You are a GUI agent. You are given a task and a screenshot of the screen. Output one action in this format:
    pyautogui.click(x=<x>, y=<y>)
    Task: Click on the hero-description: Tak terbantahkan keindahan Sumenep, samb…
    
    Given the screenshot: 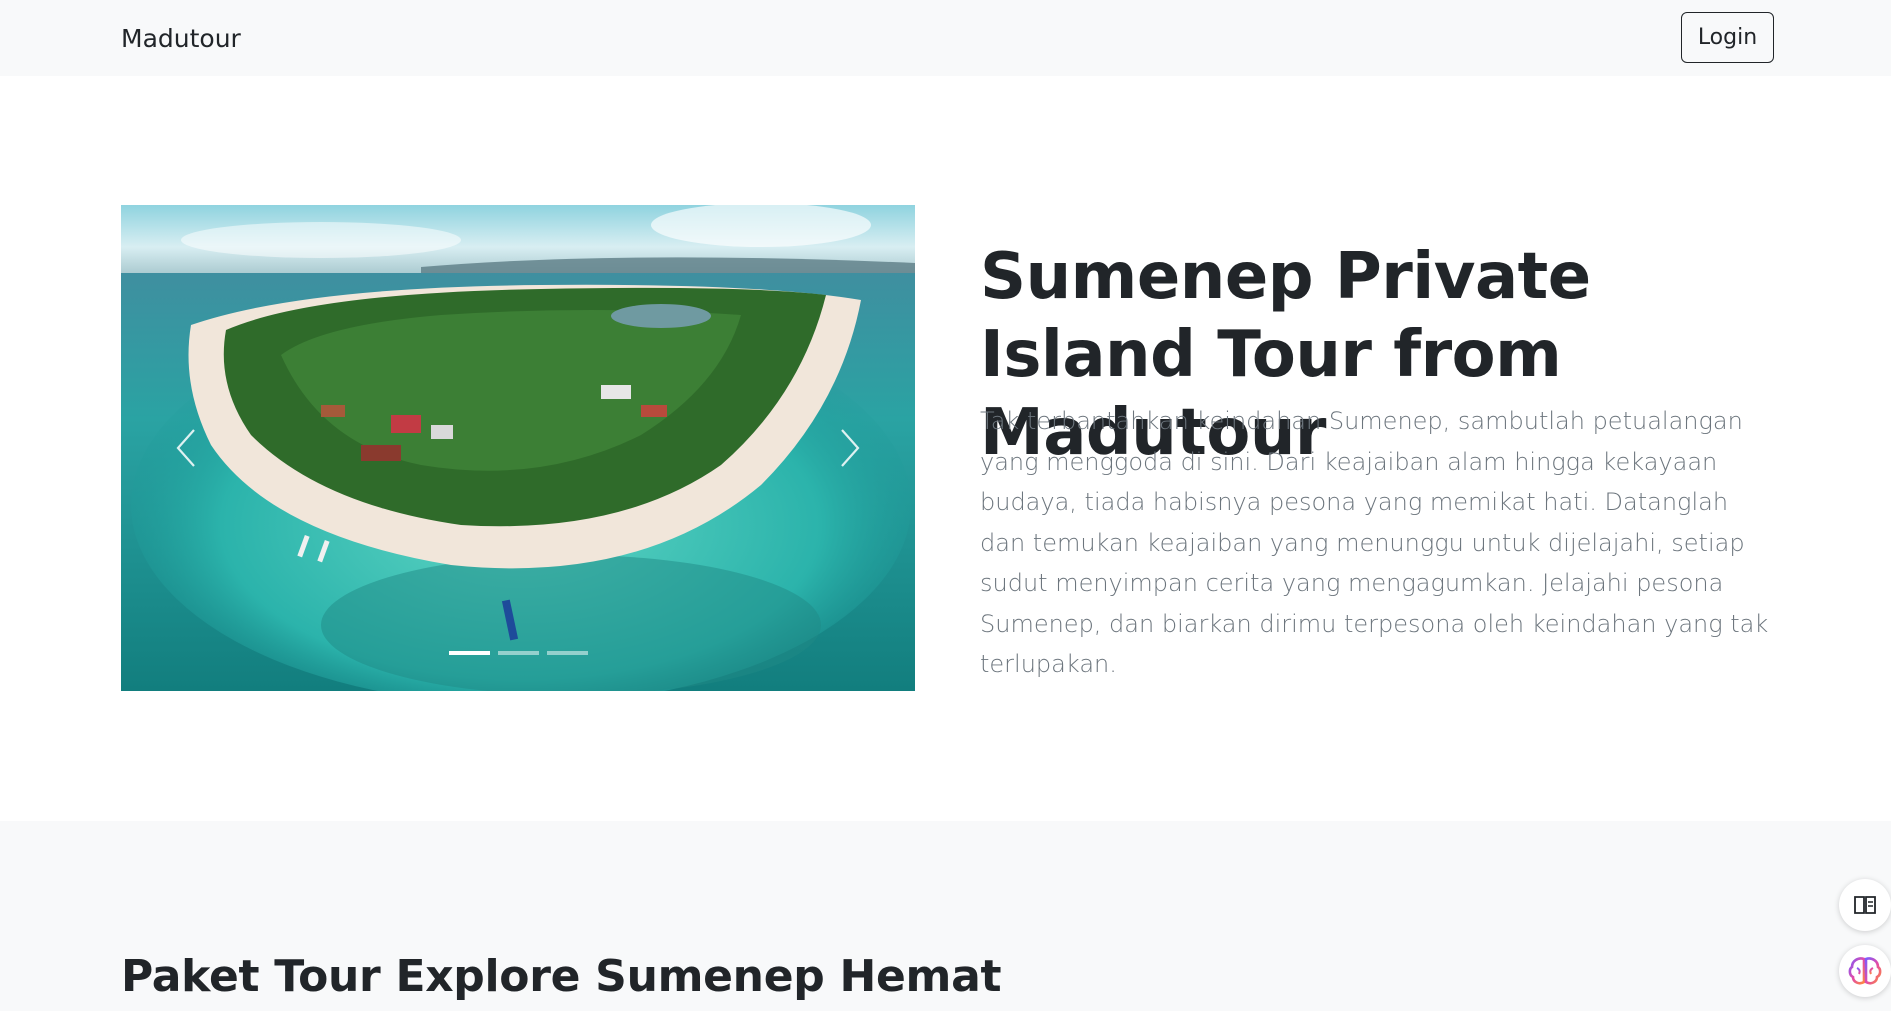 What is the action you would take?
    pyautogui.click(x=1374, y=542)
    